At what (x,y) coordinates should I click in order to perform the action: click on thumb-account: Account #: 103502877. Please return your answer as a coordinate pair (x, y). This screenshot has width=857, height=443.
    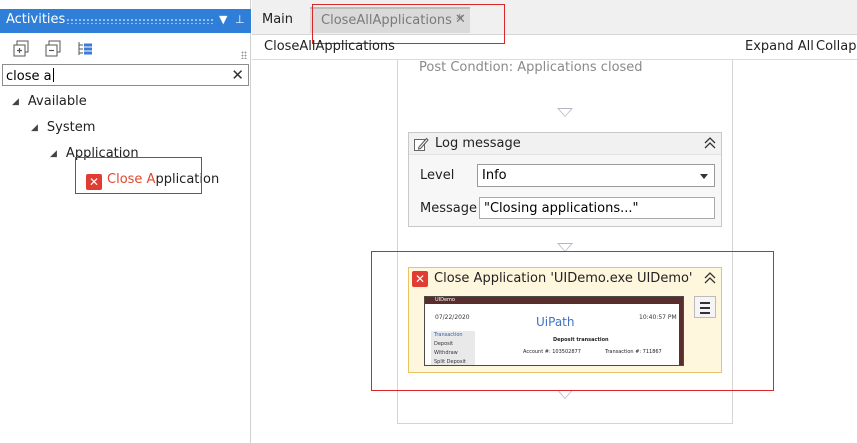
    Looking at the image, I should click on (552, 352).